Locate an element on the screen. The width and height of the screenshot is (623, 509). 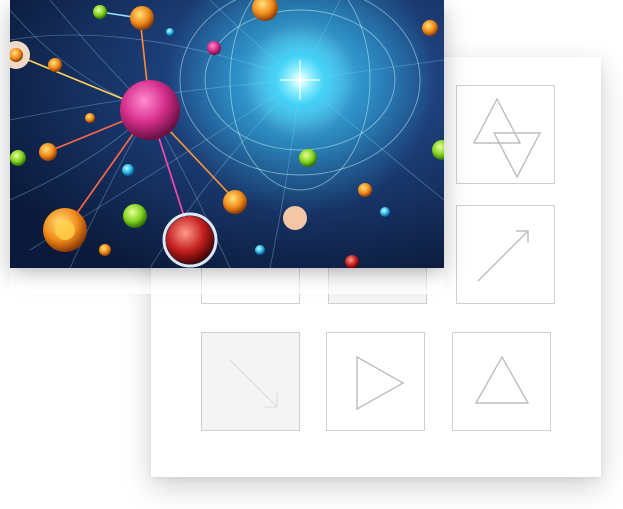
tile-arrow-up-right is located at coordinates (505, 254).